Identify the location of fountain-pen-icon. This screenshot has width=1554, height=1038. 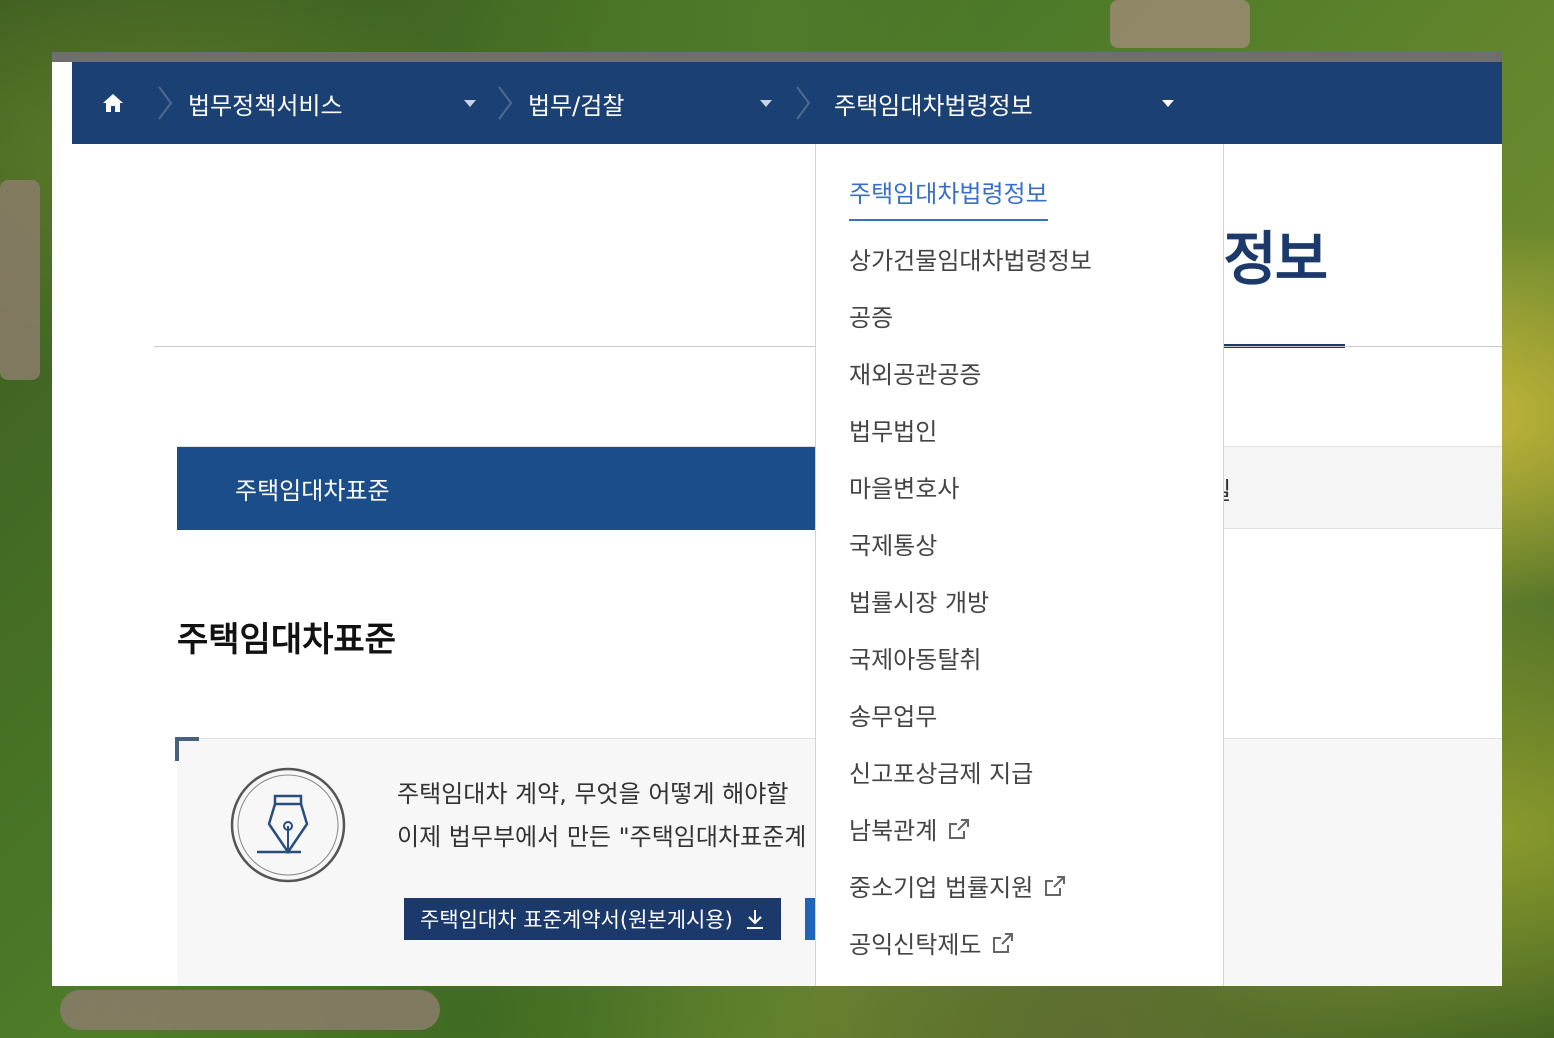
(288, 825).